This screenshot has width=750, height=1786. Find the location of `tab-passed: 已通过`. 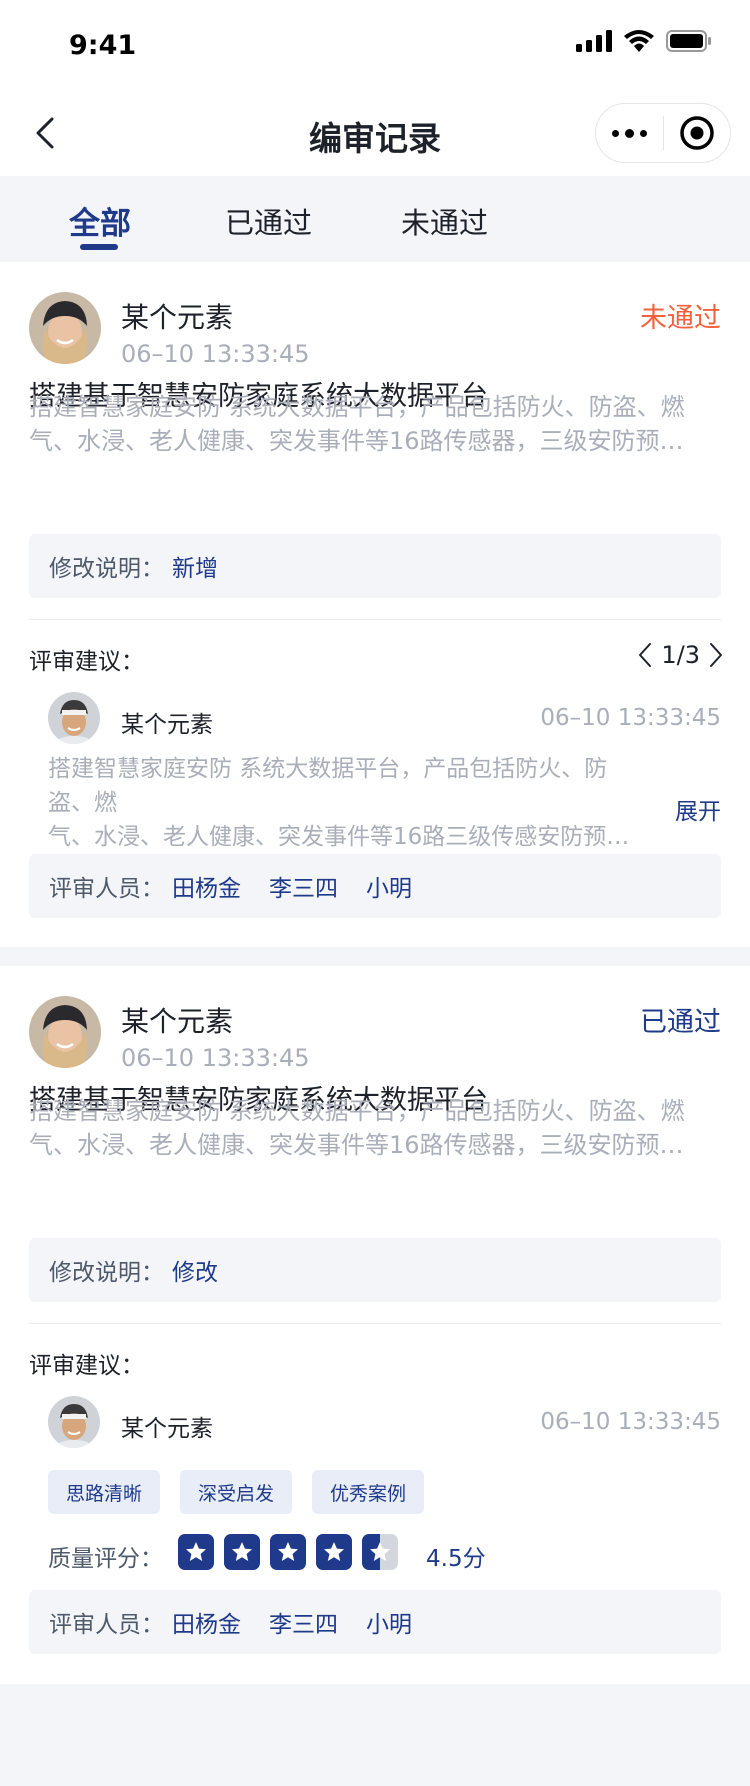

tab-passed: 已通过 is located at coordinates (268, 221).